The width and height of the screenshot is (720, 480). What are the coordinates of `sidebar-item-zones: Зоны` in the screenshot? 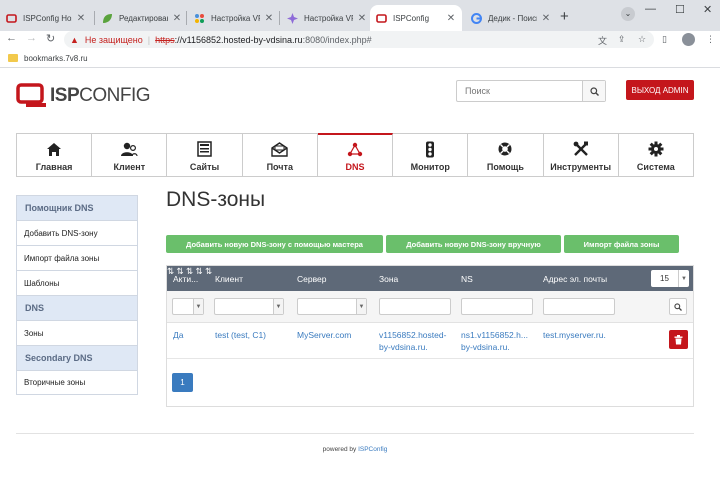 It's located at (77, 332).